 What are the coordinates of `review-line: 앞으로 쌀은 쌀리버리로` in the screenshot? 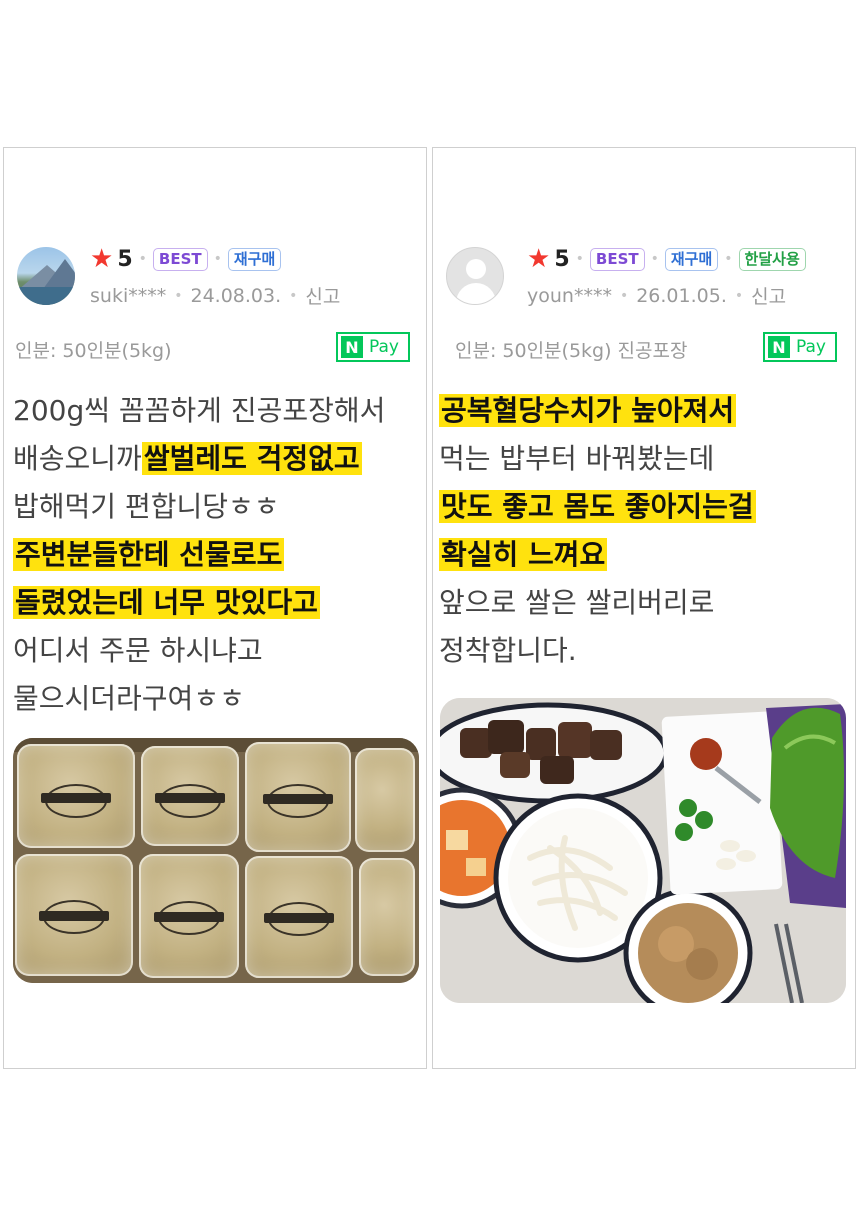 It's located at (577, 602).